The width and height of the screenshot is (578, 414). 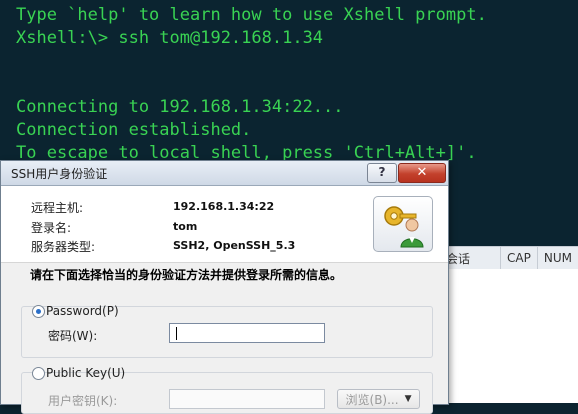 What do you see at coordinates (518, 258) in the screenshot?
I see `status-caps: CAP` at bounding box center [518, 258].